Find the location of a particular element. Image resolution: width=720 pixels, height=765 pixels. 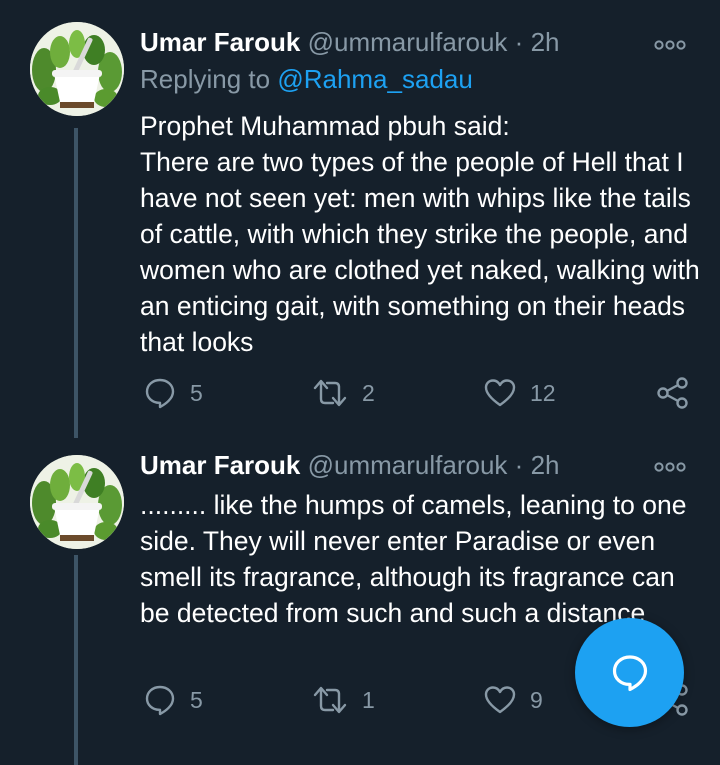

like-button: 9 is located at coordinates (513, 700).